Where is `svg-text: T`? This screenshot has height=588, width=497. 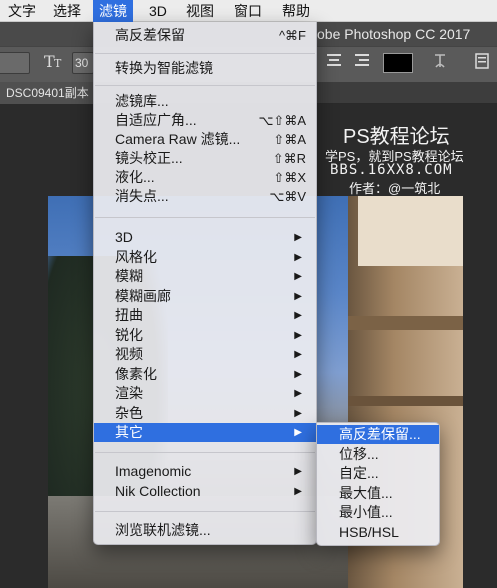
svg-text: T is located at coordinates (58, 63).